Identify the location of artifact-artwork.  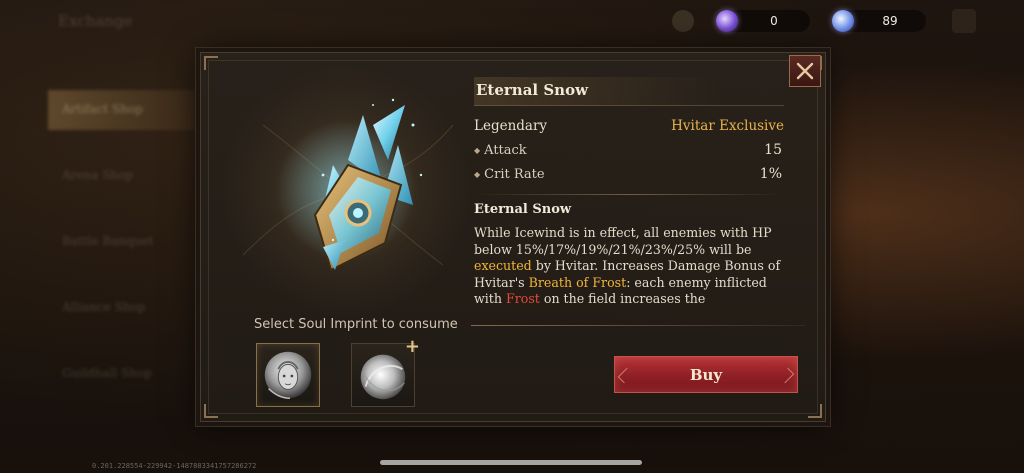
(346, 190).